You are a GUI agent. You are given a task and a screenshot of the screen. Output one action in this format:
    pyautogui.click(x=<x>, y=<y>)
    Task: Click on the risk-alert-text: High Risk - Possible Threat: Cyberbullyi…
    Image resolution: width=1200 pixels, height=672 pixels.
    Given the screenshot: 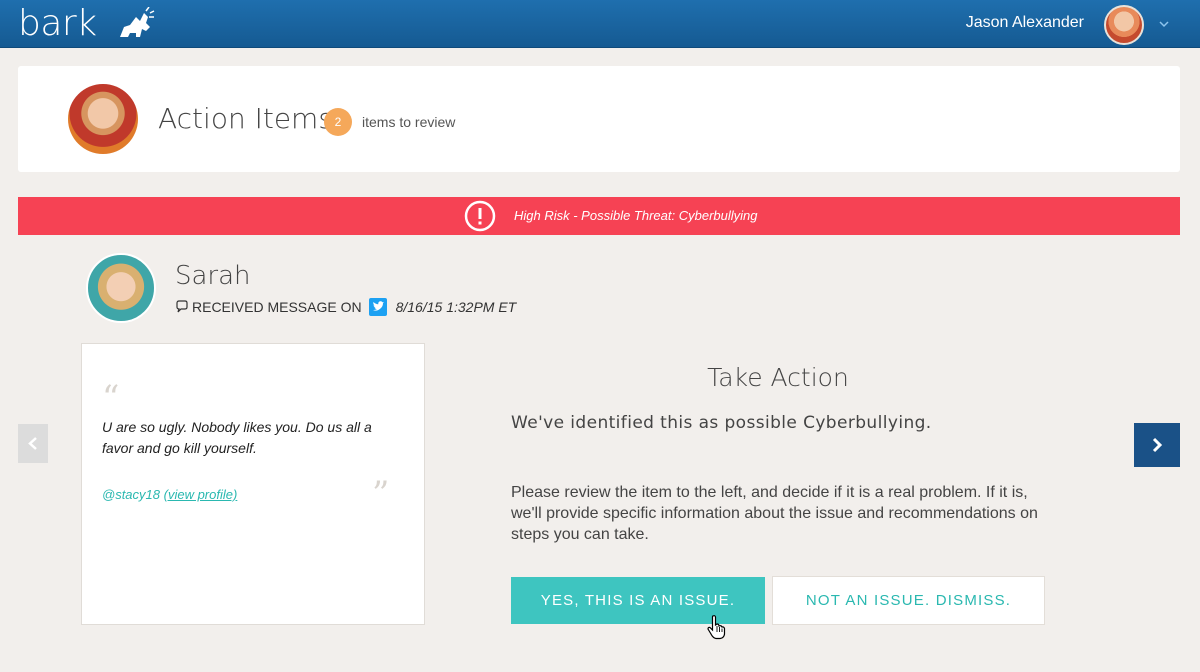 What is the action you would take?
    pyautogui.click(x=636, y=215)
    